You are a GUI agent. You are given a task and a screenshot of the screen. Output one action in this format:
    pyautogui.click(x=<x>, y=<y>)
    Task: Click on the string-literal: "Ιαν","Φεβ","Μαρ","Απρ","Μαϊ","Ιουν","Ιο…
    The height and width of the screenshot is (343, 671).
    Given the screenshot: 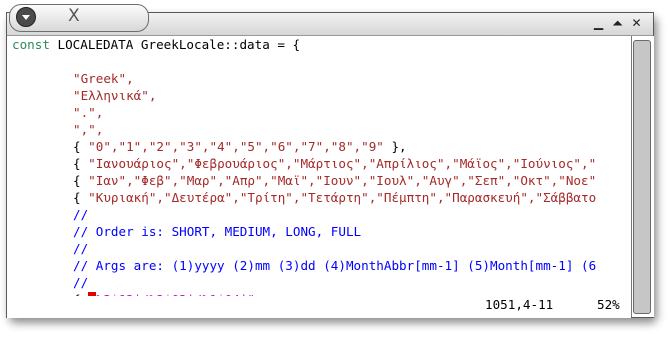 What is the action you would take?
    pyautogui.click(x=342, y=180)
    